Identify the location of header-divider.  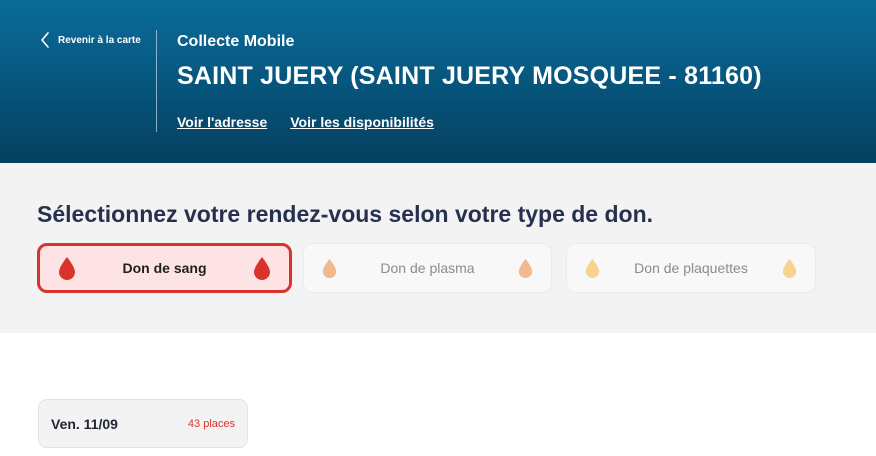
(156, 81).